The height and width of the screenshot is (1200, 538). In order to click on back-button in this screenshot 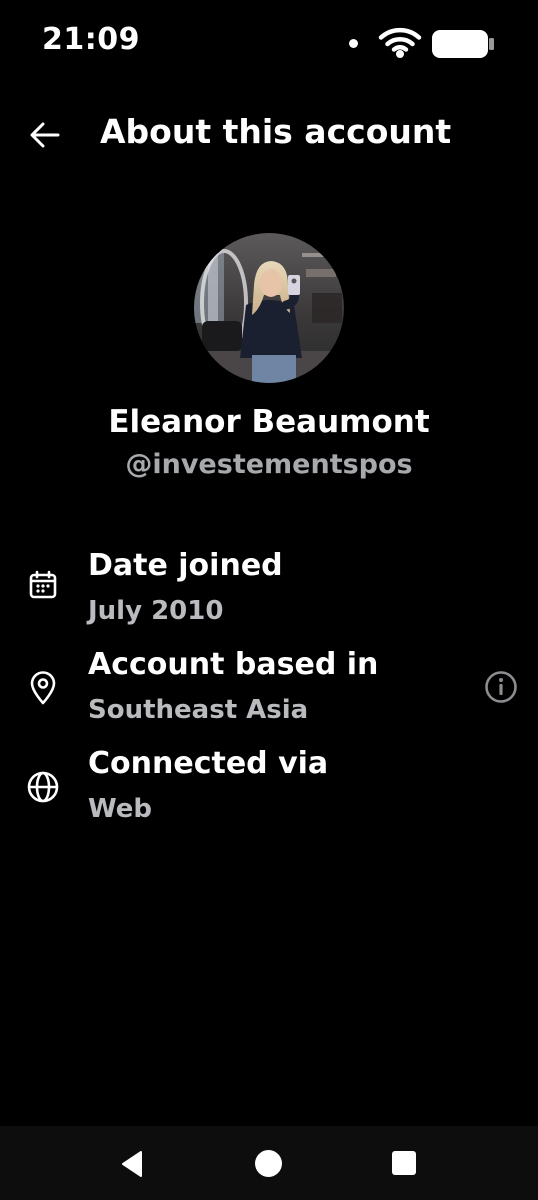, I will do `click(45, 135)`.